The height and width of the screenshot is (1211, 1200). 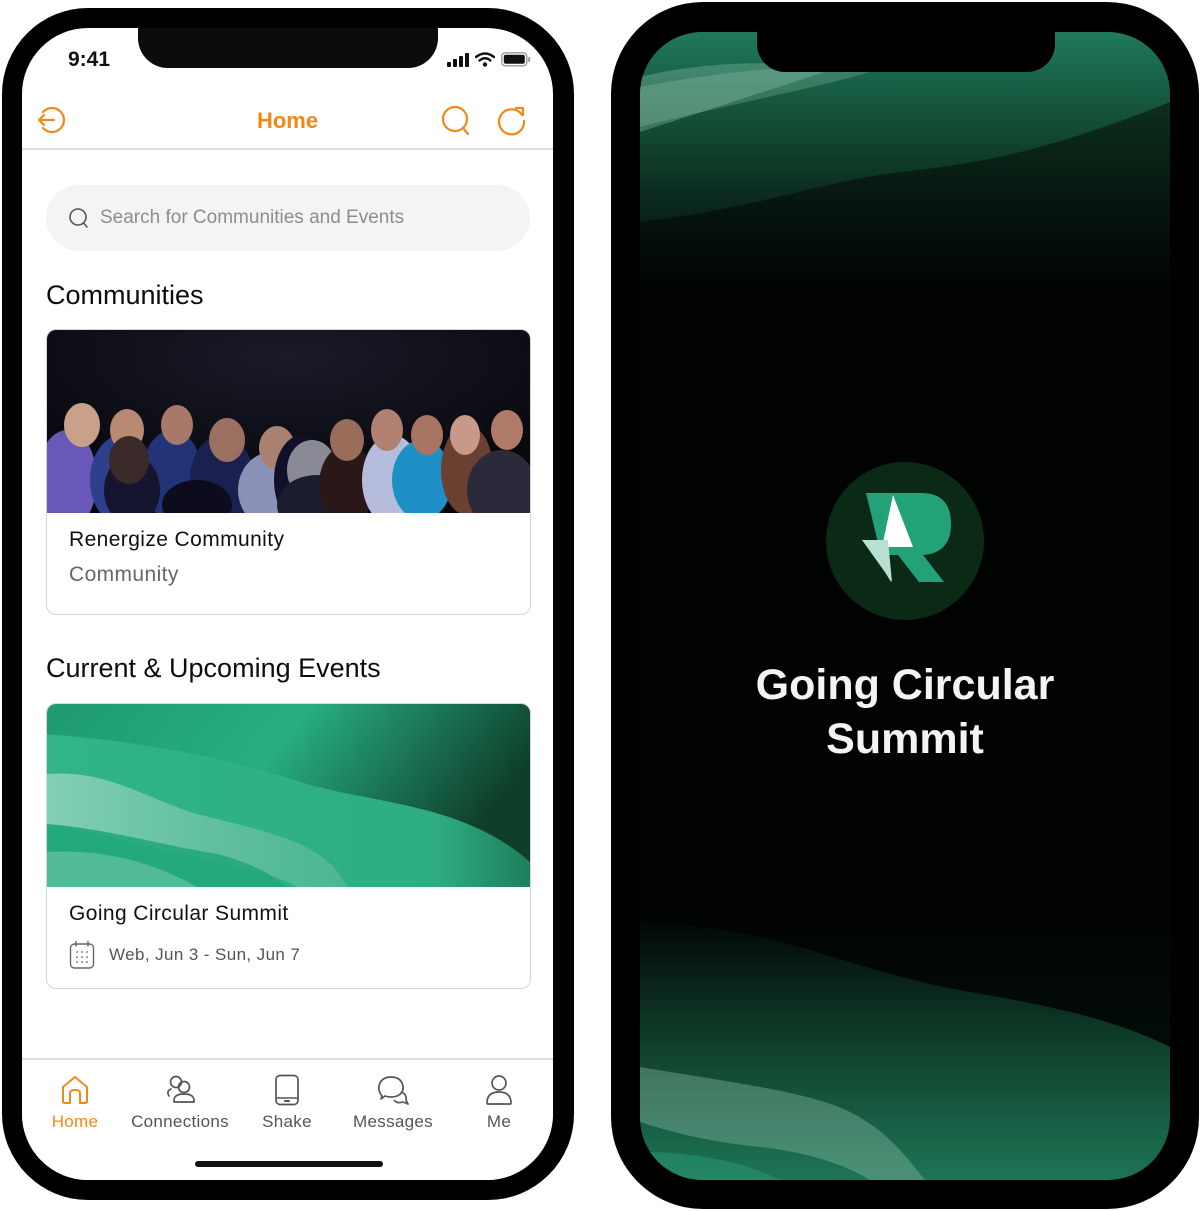 What do you see at coordinates (288, 421) in the screenshot?
I see `community-image` at bounding box center [288, 421].